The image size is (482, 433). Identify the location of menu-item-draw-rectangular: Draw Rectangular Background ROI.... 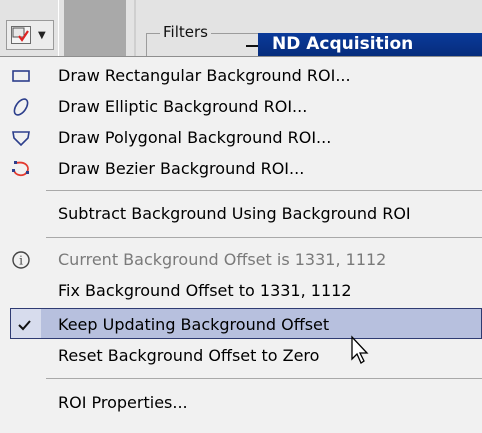
(241, 75).